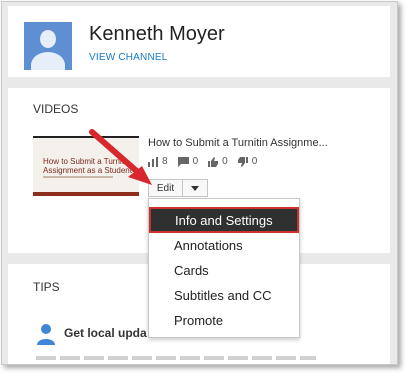 This screenshot has width=412, height=373. I want to click on avatar, so click(48, 46).